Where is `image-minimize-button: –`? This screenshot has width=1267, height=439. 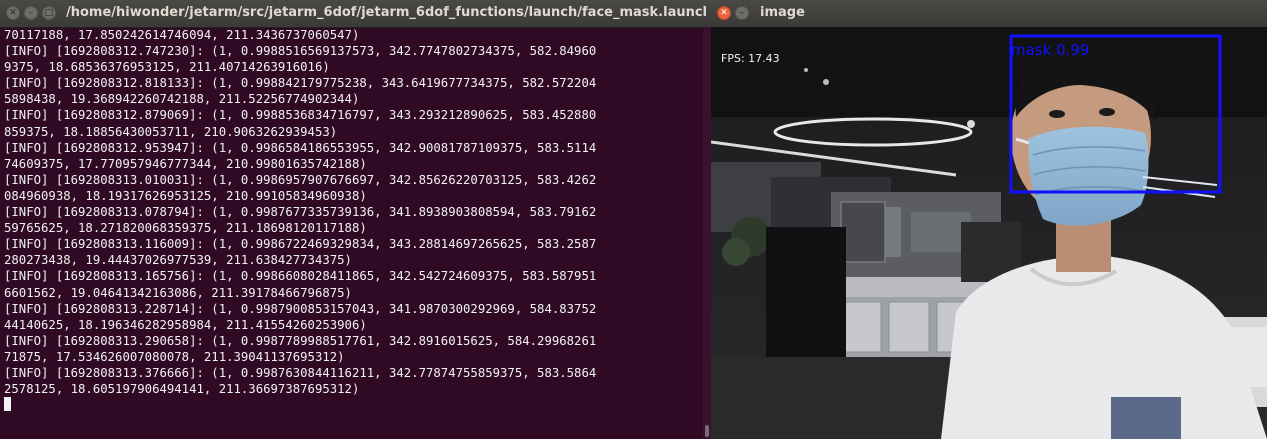
image-minimize-button: – is located at coordinates (742, 13).